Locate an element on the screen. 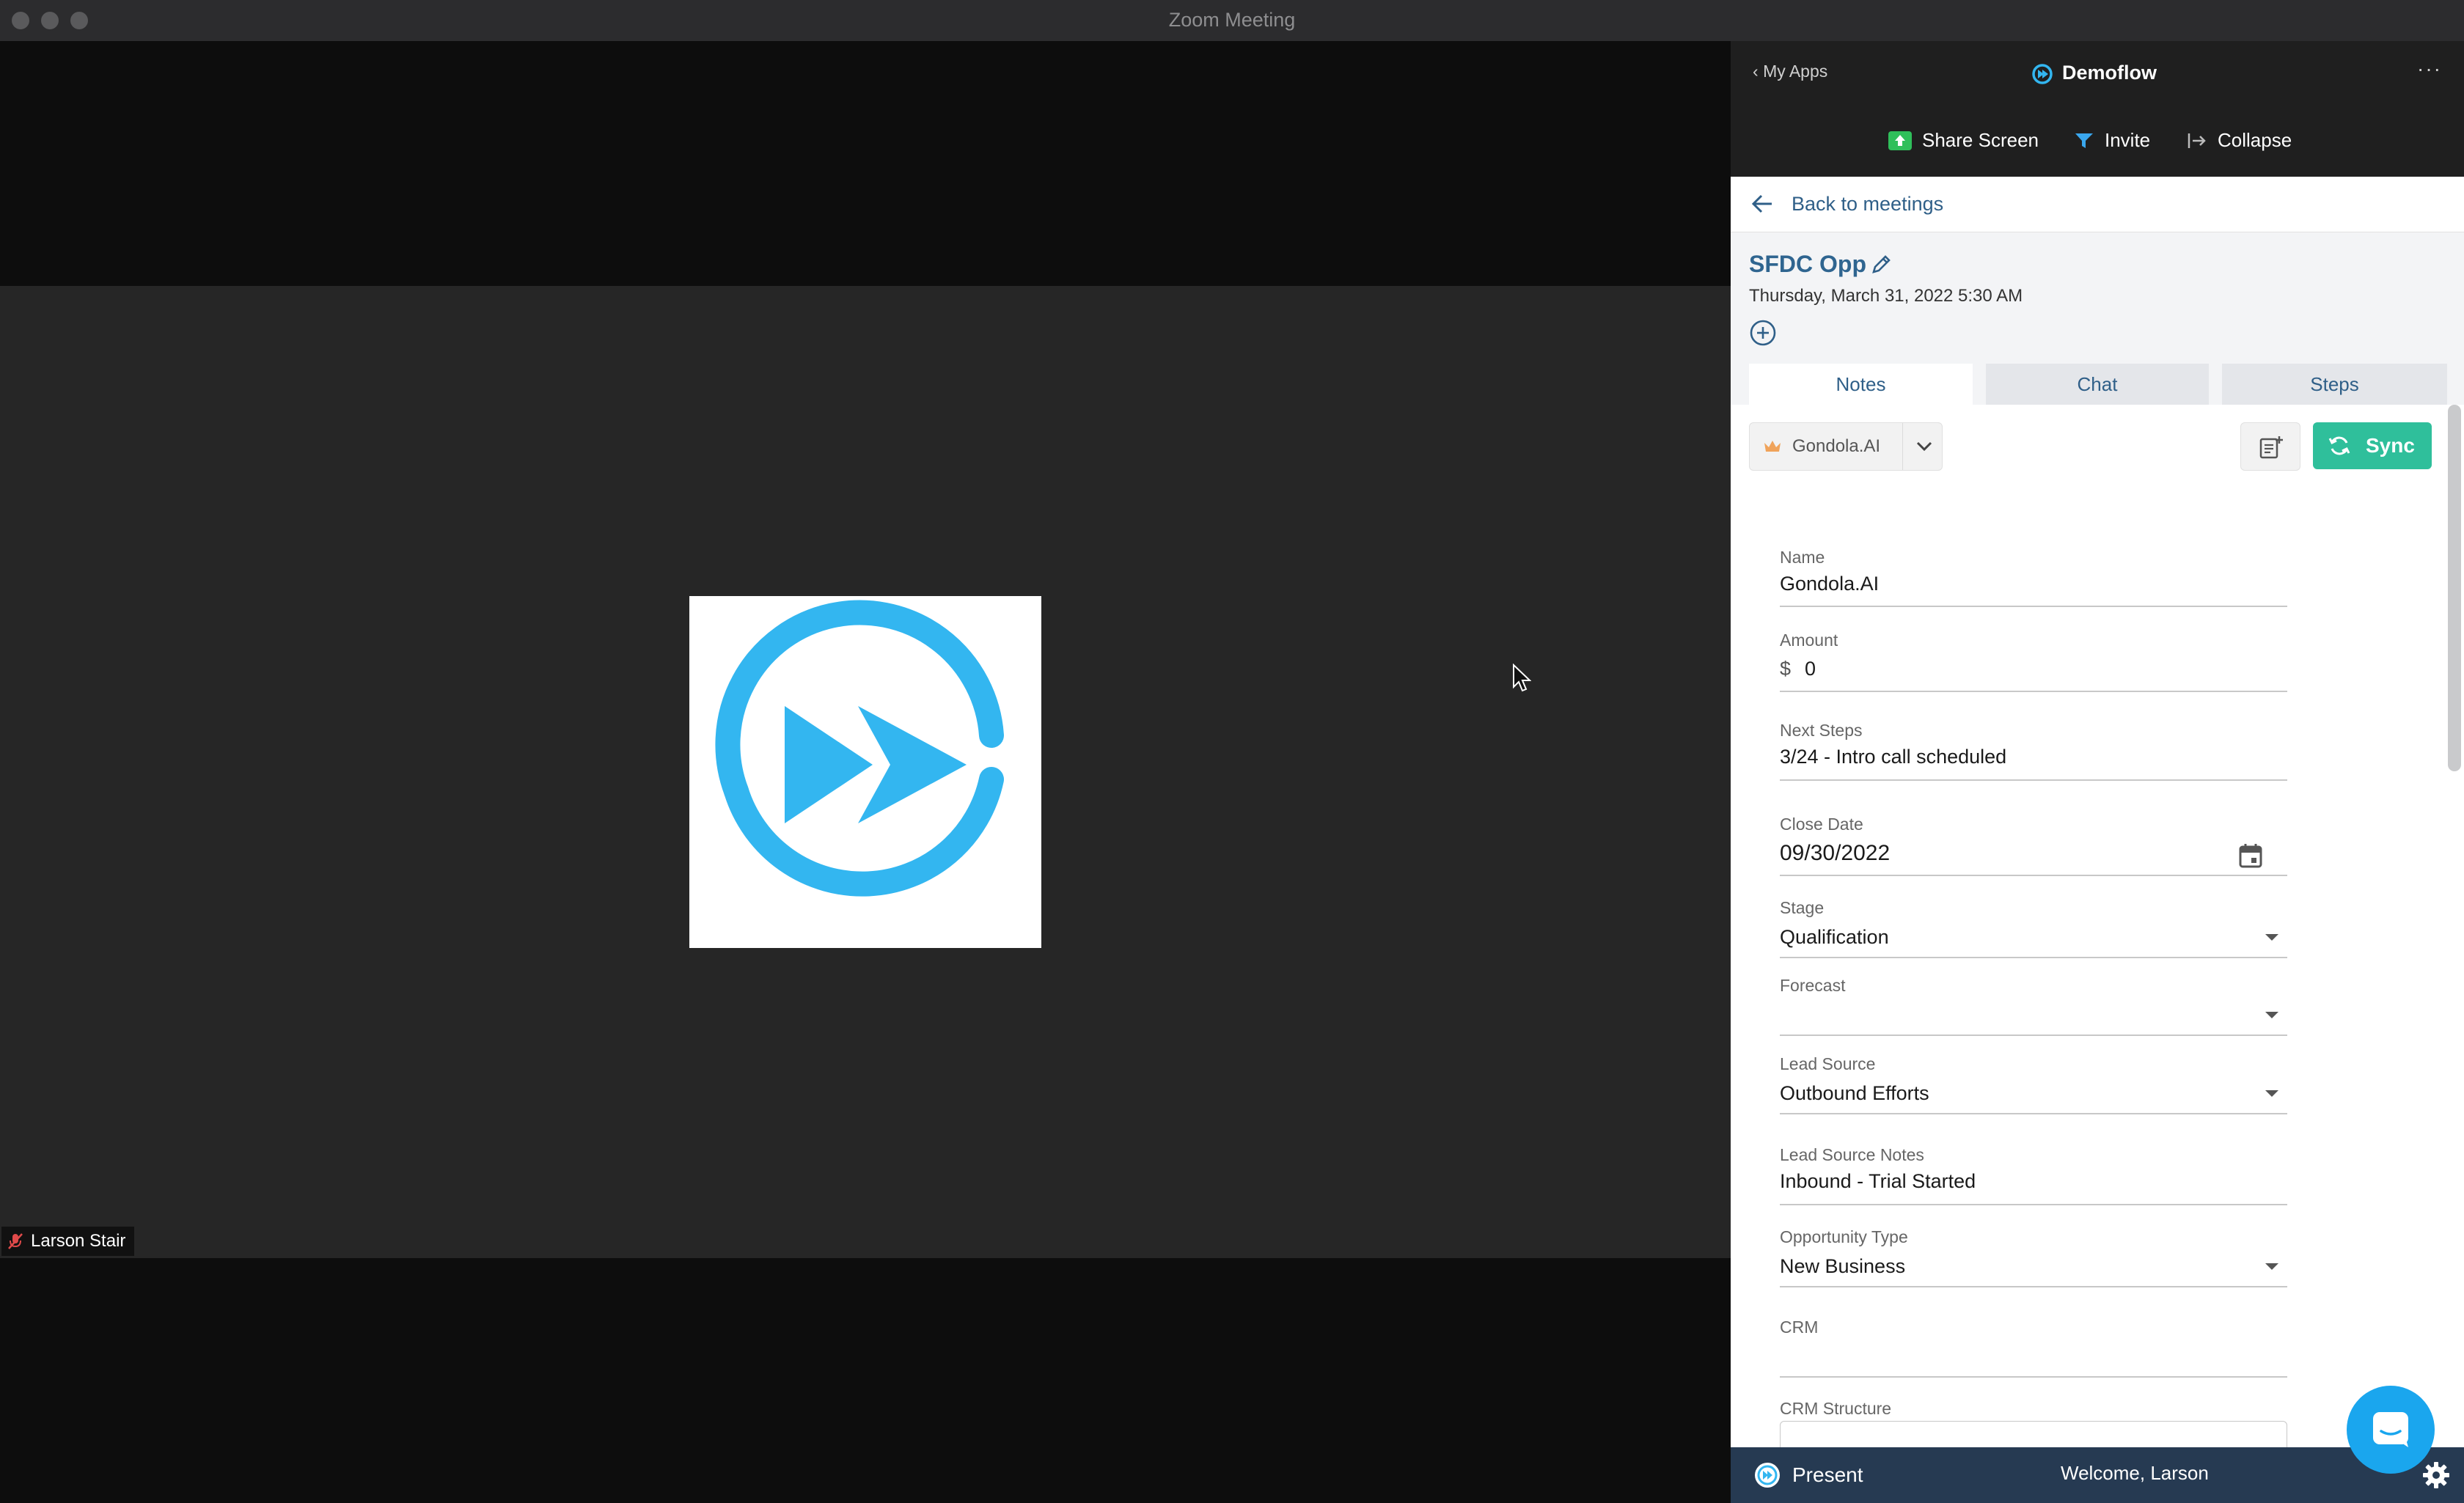  chat-bubble-icon is located at coordinates (2390, 1429).